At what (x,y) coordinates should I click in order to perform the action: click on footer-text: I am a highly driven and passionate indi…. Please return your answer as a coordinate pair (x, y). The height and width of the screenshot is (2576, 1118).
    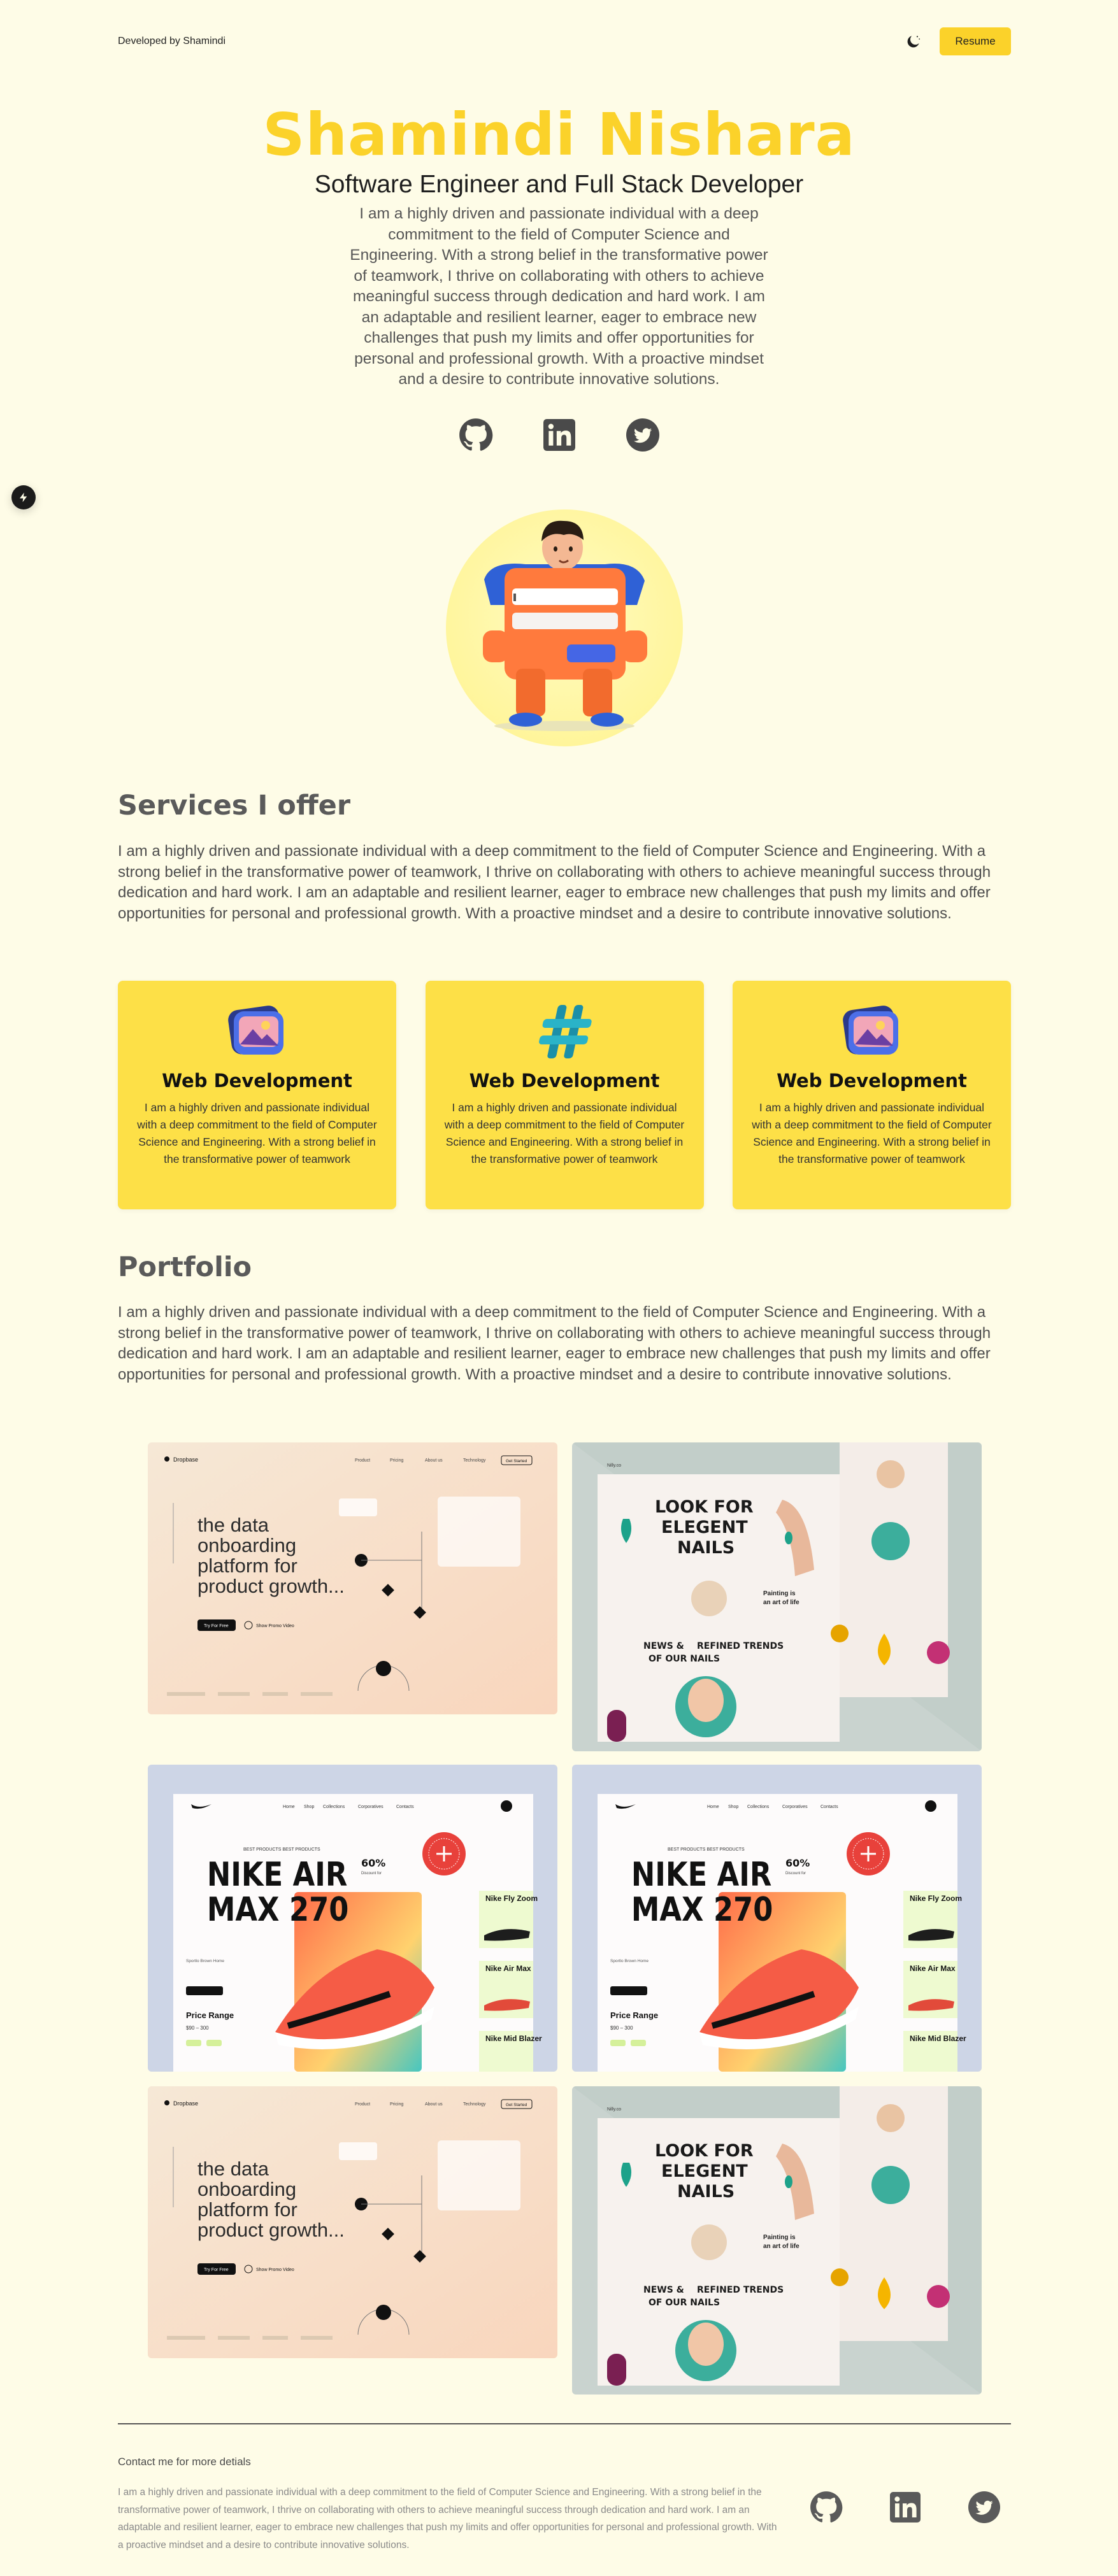
    Looking at the image, I should click on (447, 2519).